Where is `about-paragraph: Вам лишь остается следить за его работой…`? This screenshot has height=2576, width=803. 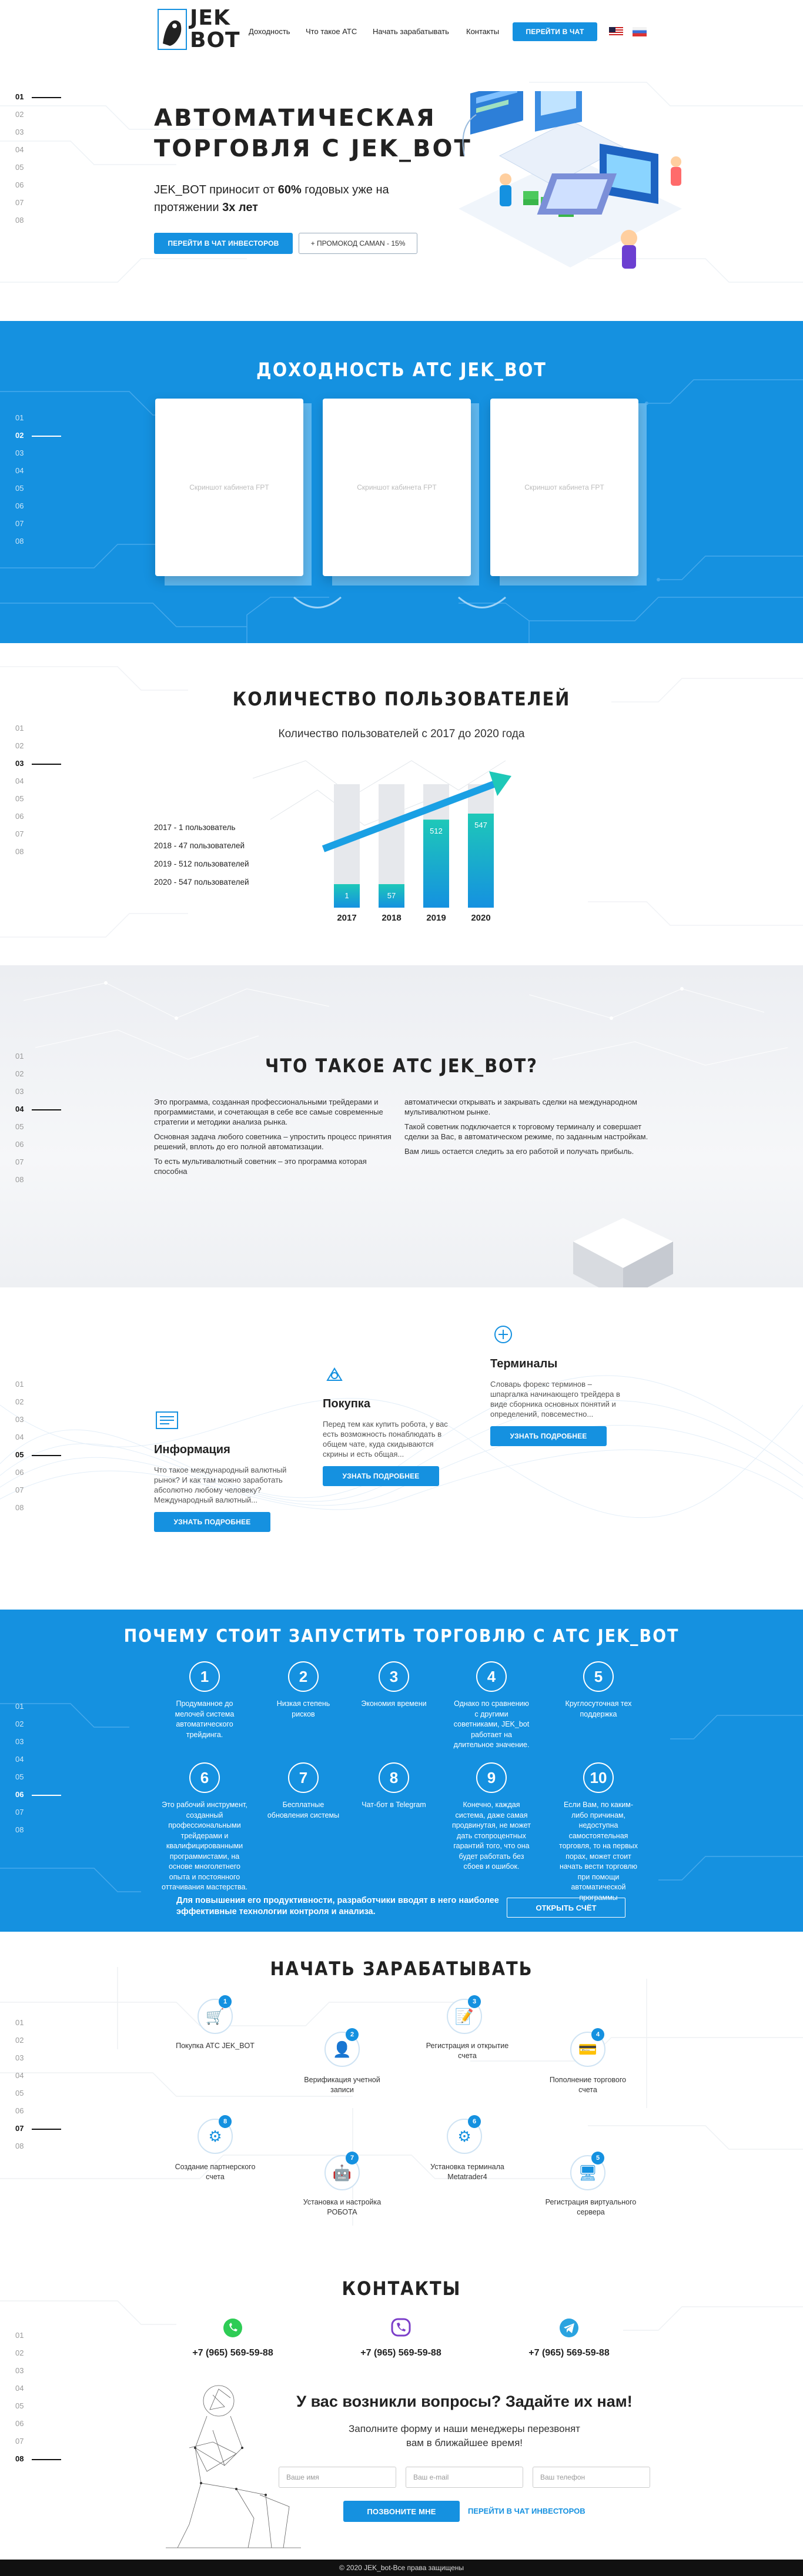
about-paragraph: Вам лишь остается следить за его работой… is located at coordinates (519, 1151).